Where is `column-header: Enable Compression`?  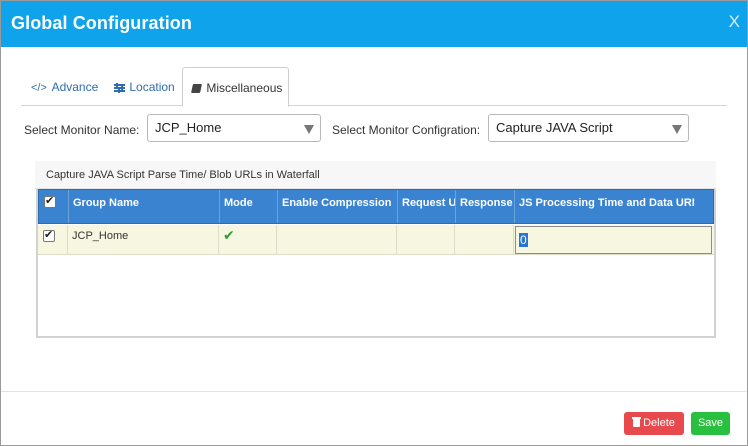 column-header: Enable Compression is located at coordinates (338, 206).